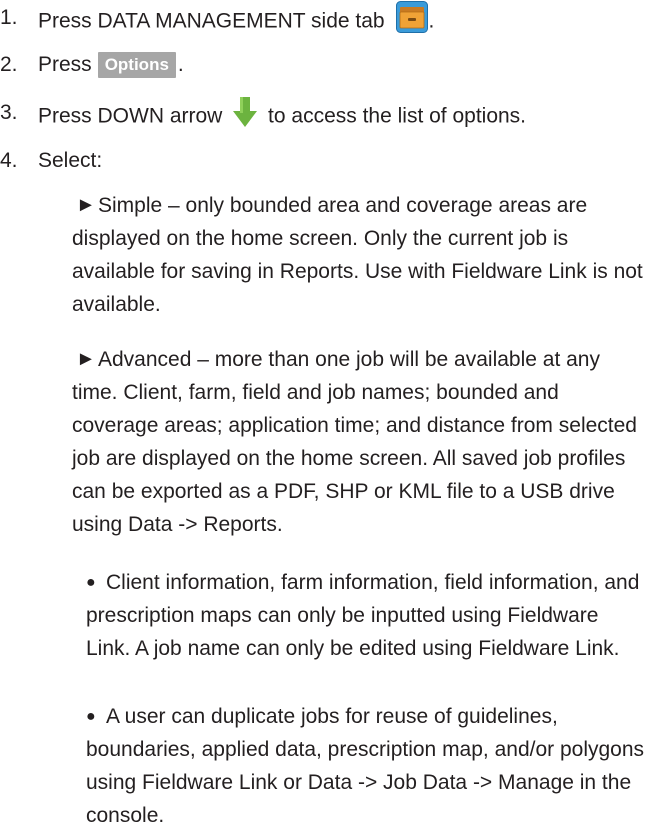  I want to click on step-number: 4., so click(9, 160).